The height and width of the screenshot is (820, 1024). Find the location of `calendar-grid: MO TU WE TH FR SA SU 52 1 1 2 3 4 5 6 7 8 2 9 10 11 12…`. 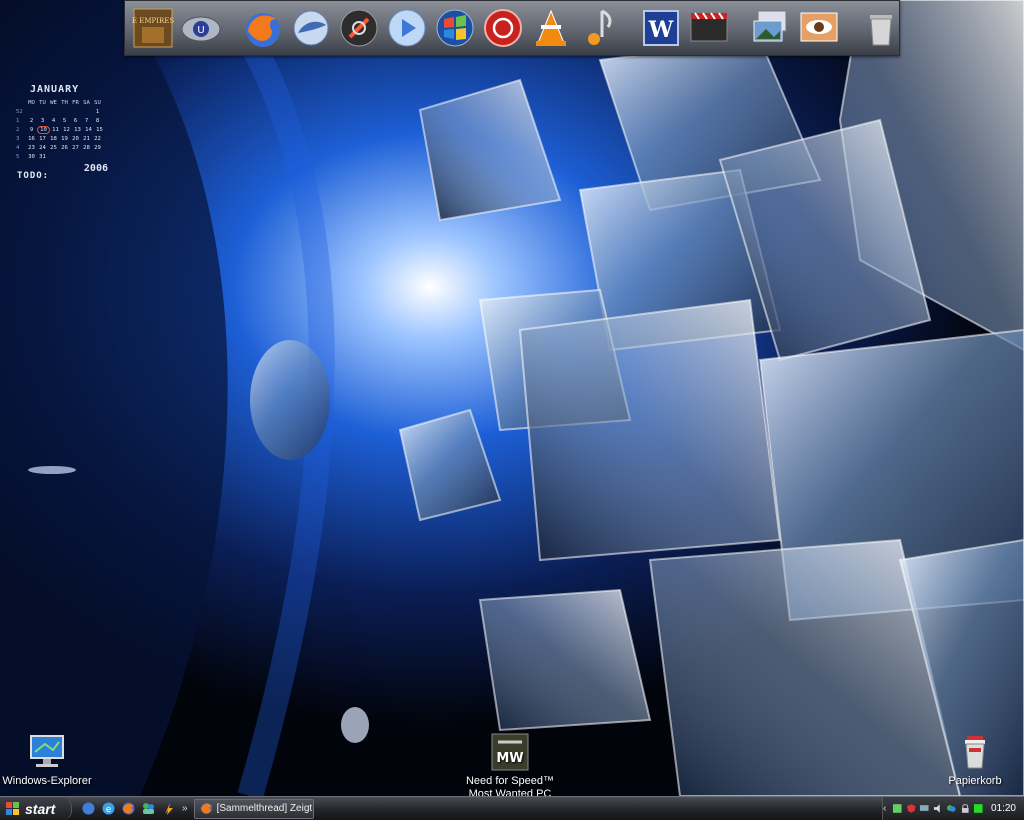

calendar-grid: MO TU WE TH FR SA SU 52 1 1 2 3 4 5 6 7 8 2 9 10 11 12… is located at coordinates (64, 129).